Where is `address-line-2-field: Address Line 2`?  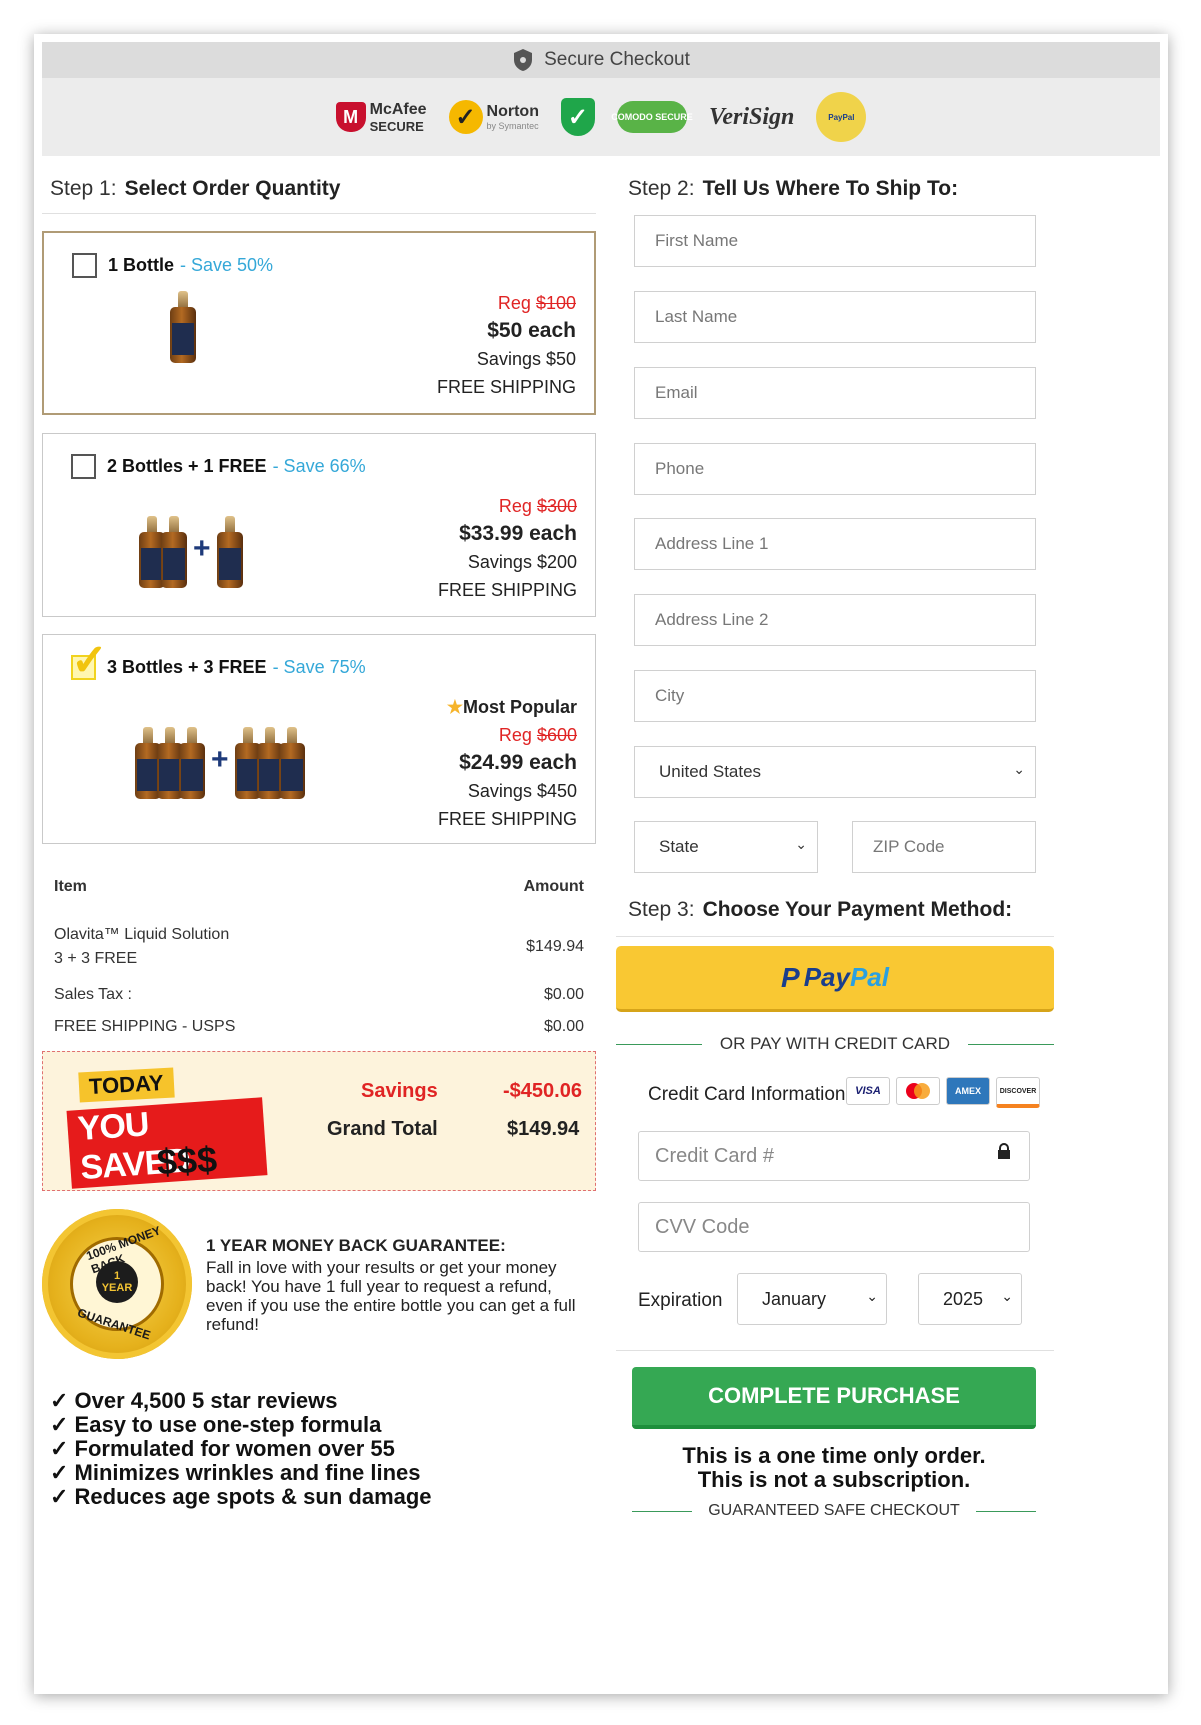 address-line-2-field: Address Line 2 is located at coordinates (835, 620).